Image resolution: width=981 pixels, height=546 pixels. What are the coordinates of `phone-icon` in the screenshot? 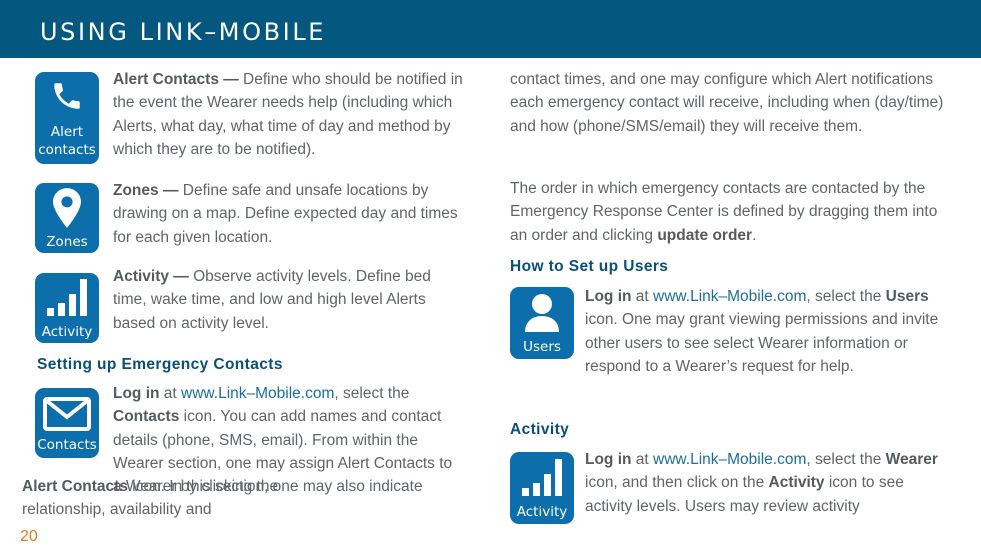 It's located at (67, 96).